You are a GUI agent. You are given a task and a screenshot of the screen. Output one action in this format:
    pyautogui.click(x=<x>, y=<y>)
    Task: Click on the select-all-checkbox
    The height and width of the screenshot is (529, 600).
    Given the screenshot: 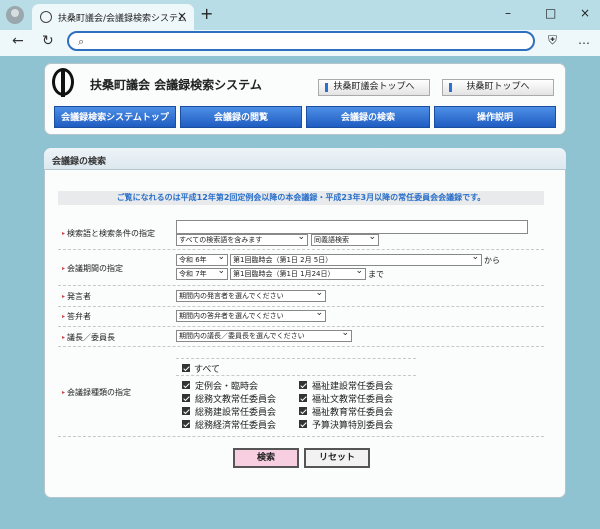 What is the action you would take?
    pyautogui.click(x=186, y=368)
    